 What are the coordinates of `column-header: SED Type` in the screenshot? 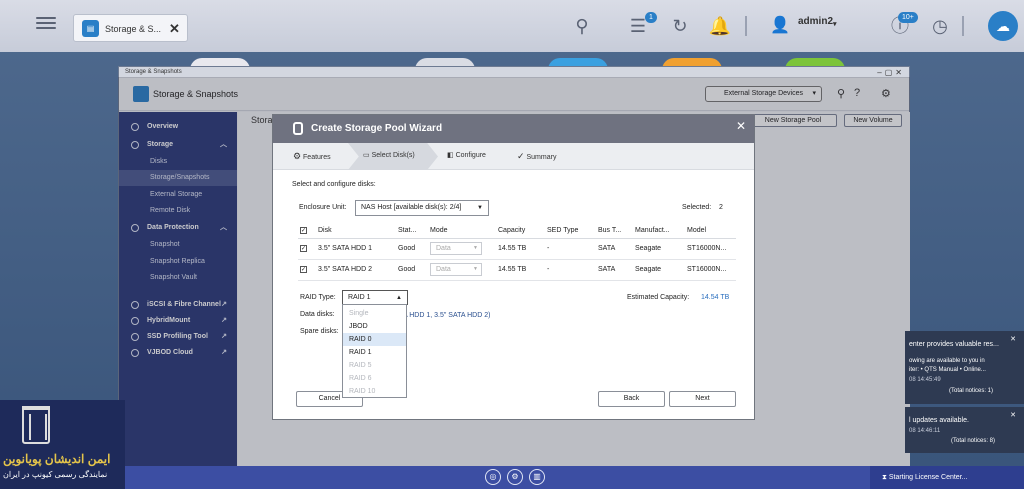 It's located at (570, 231).